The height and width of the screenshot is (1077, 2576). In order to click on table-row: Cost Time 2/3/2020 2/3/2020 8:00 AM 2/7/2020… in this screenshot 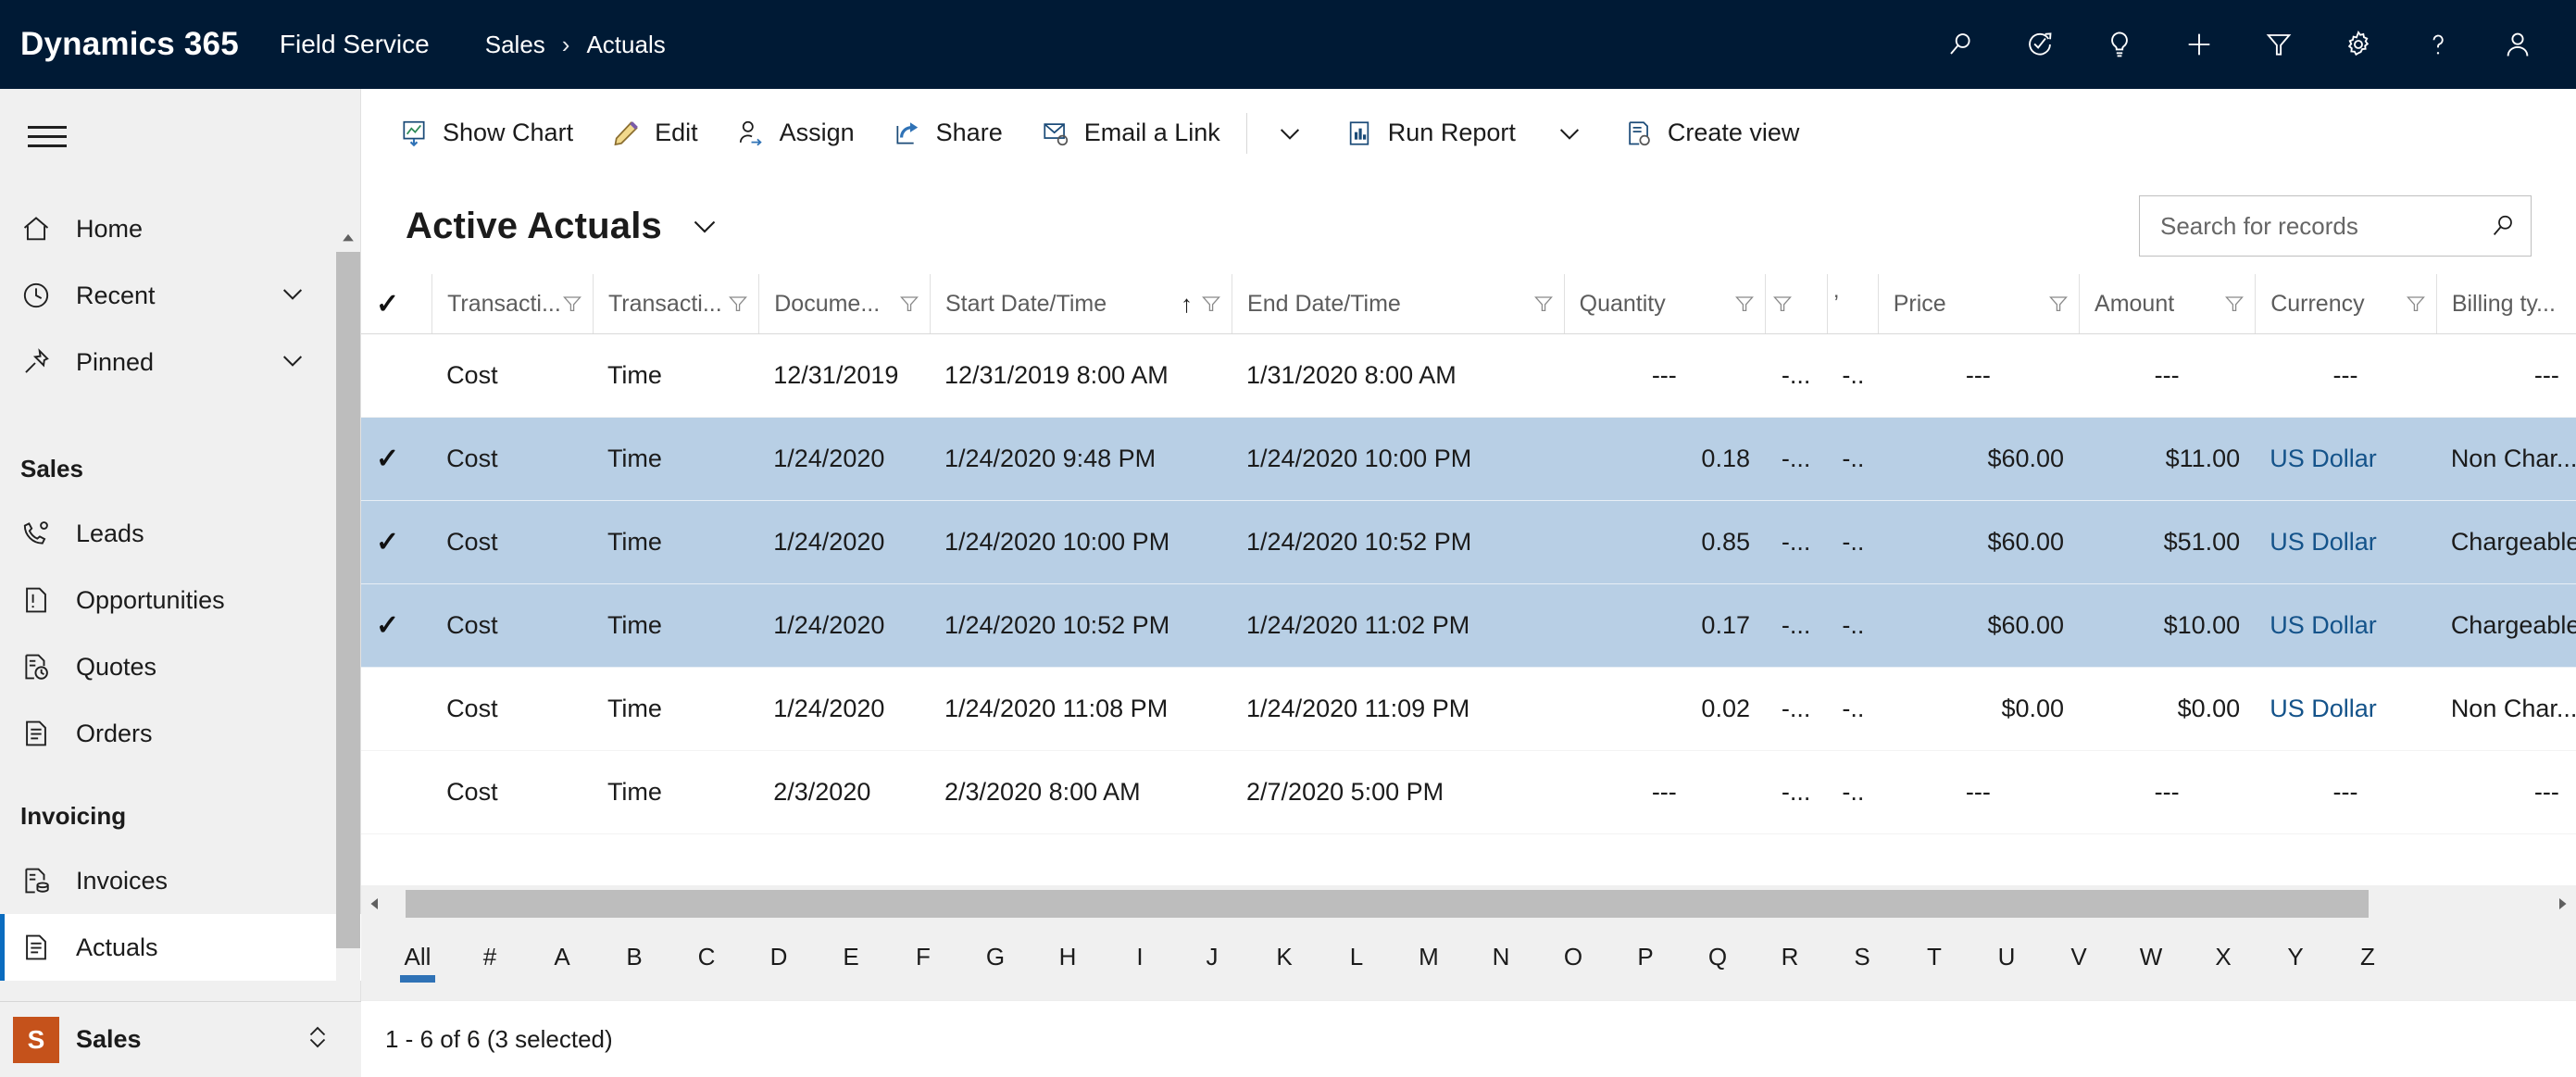, I will do `click(1469, 792)`.